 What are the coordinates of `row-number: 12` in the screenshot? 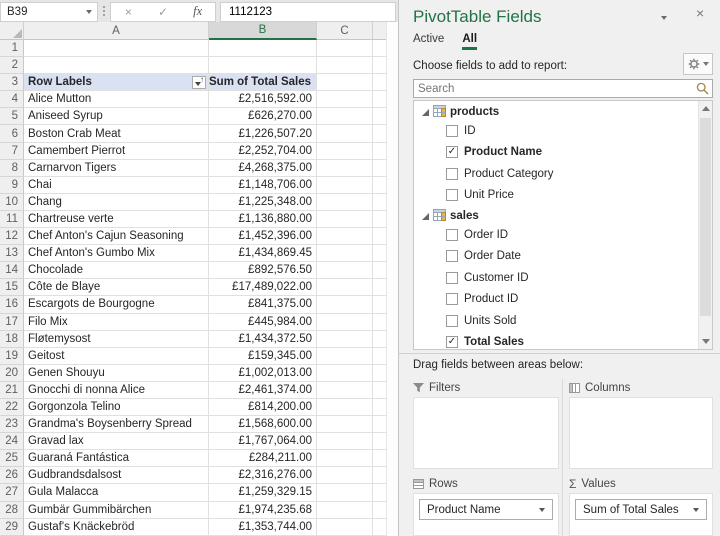 It's located at (12, 237).